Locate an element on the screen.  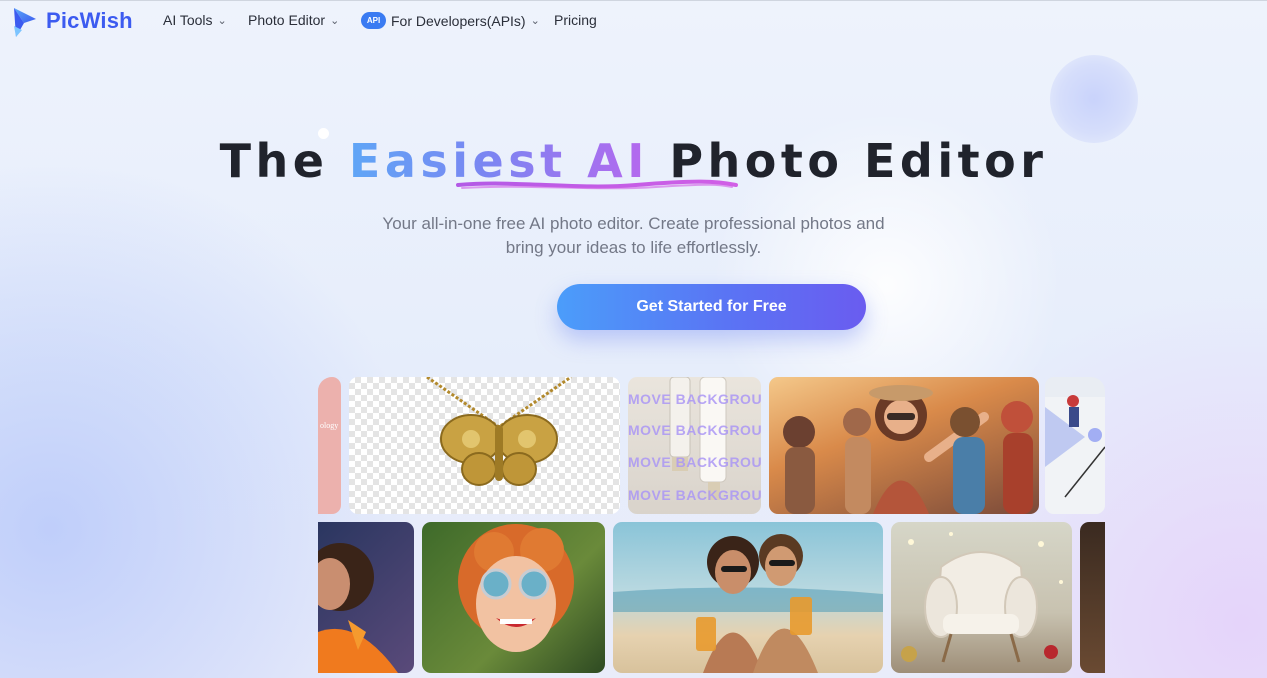
brand-name: PicWish is located at coordinates (89, 20).